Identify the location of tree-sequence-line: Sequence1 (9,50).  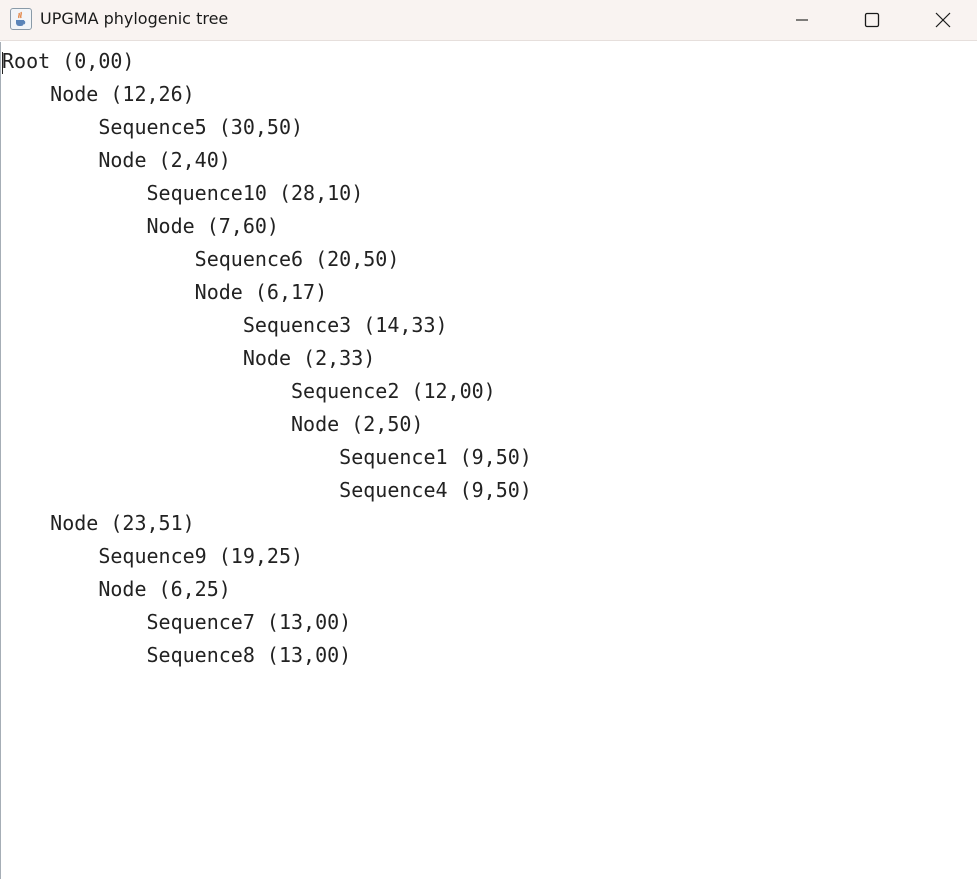
(267, 460).